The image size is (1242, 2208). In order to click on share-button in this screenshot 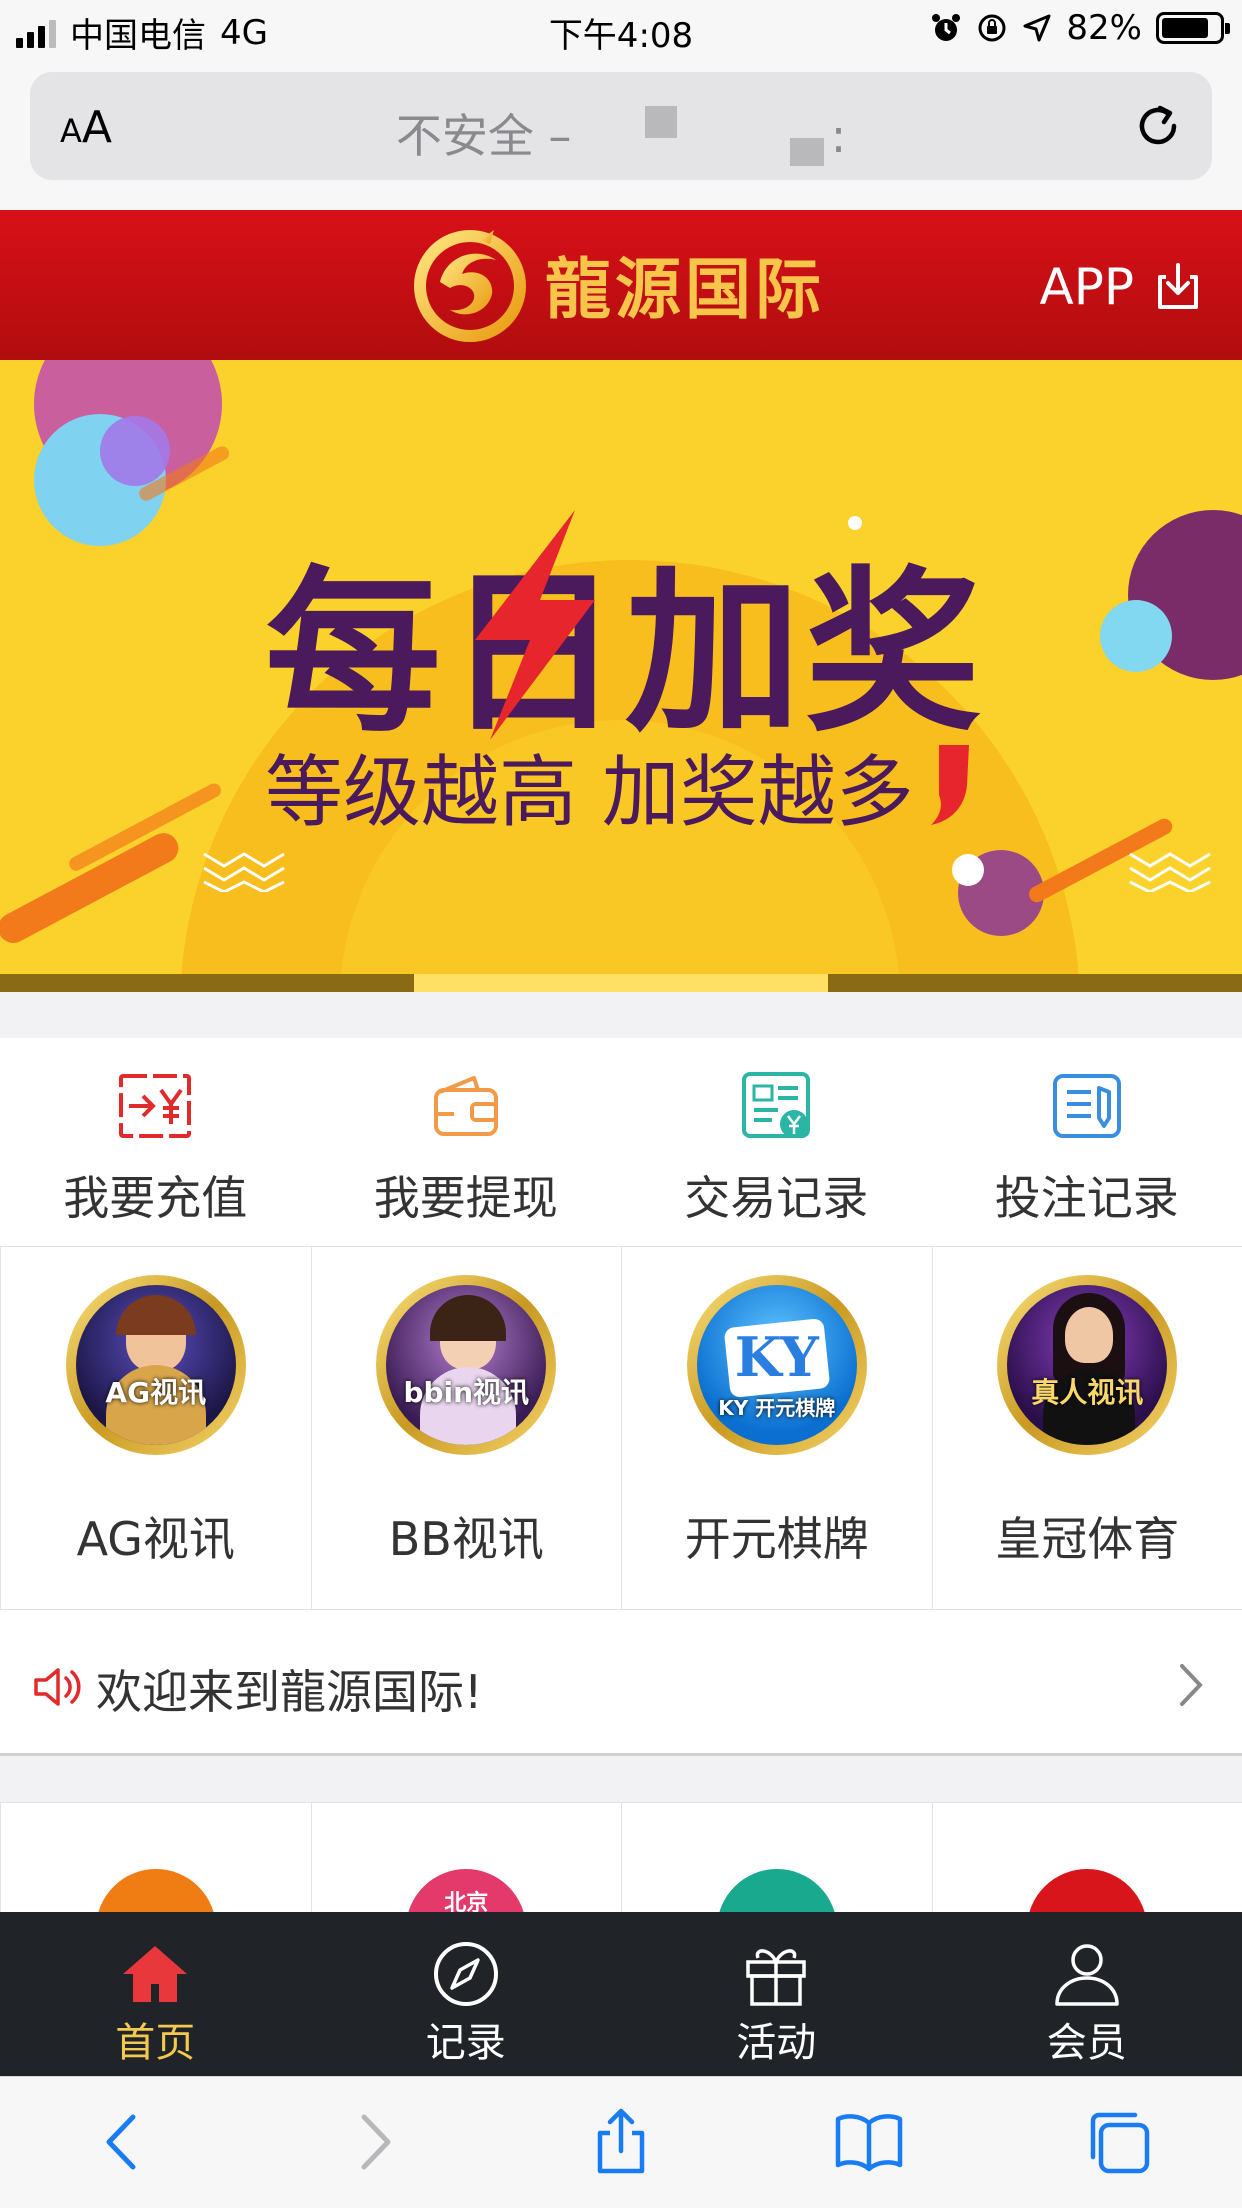, I will do `click(621, 2142)`.